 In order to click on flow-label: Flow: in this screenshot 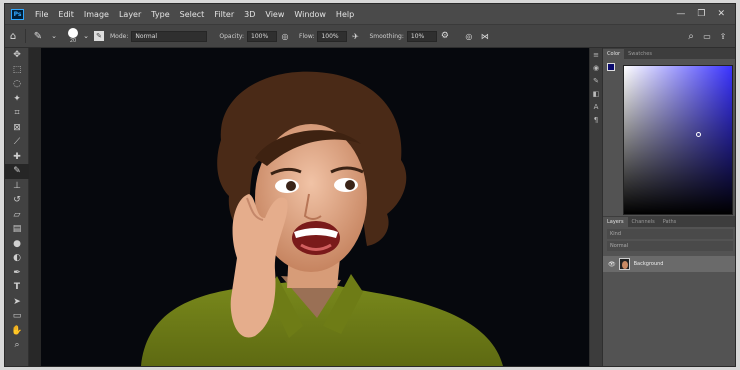, I will do `click(307, 36)`.